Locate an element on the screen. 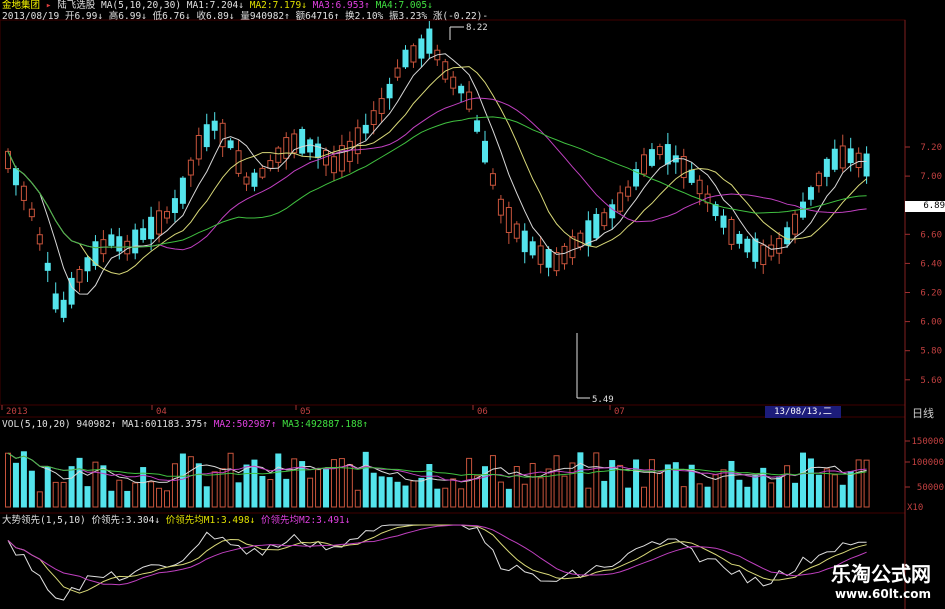 The width and height of the screenshot is (945, 609). indicator-name: 陆飞选股 is located at coordinates (76, 5).